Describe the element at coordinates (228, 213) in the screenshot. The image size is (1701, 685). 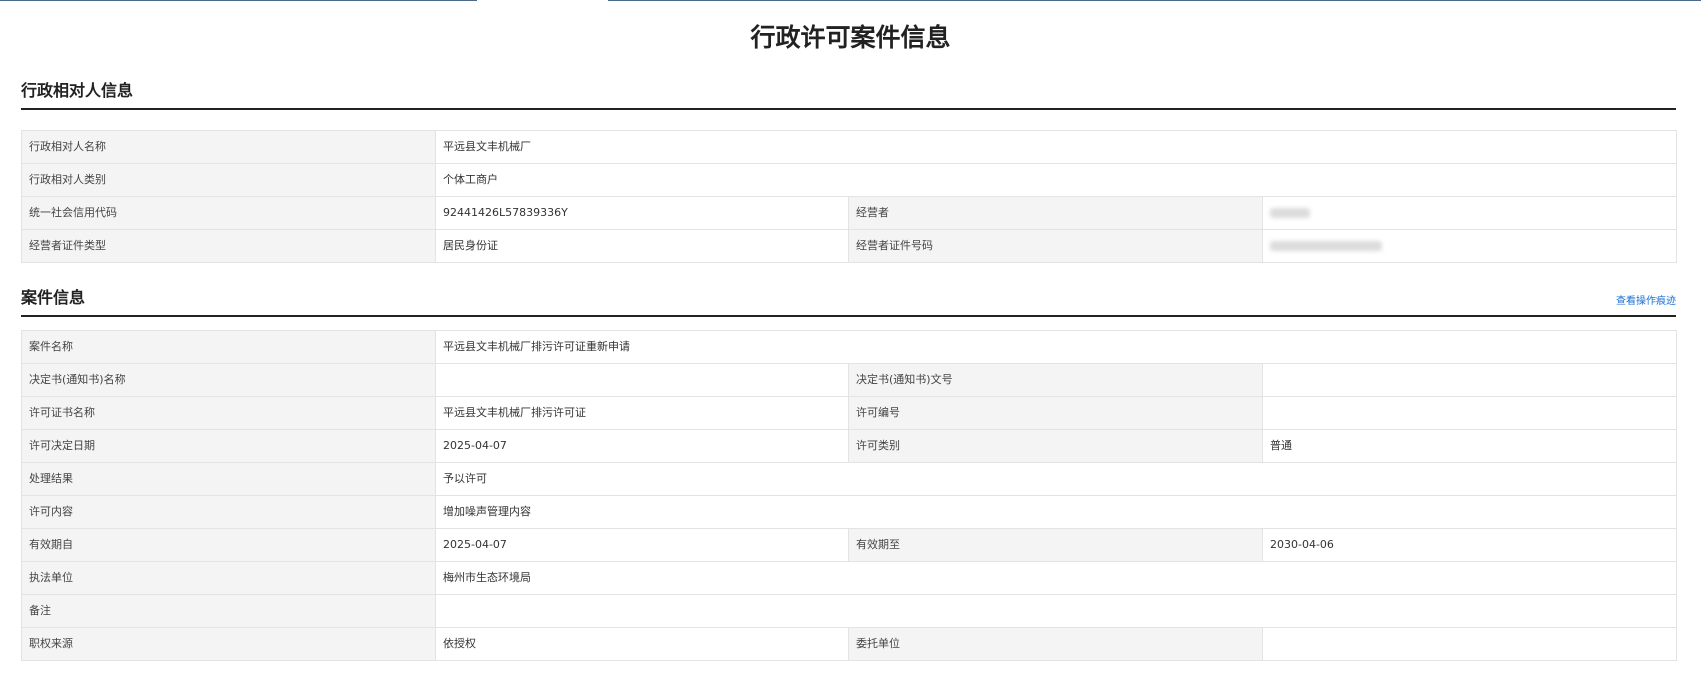
I see `credit-code-label: 统一社会信用代码` at that location.